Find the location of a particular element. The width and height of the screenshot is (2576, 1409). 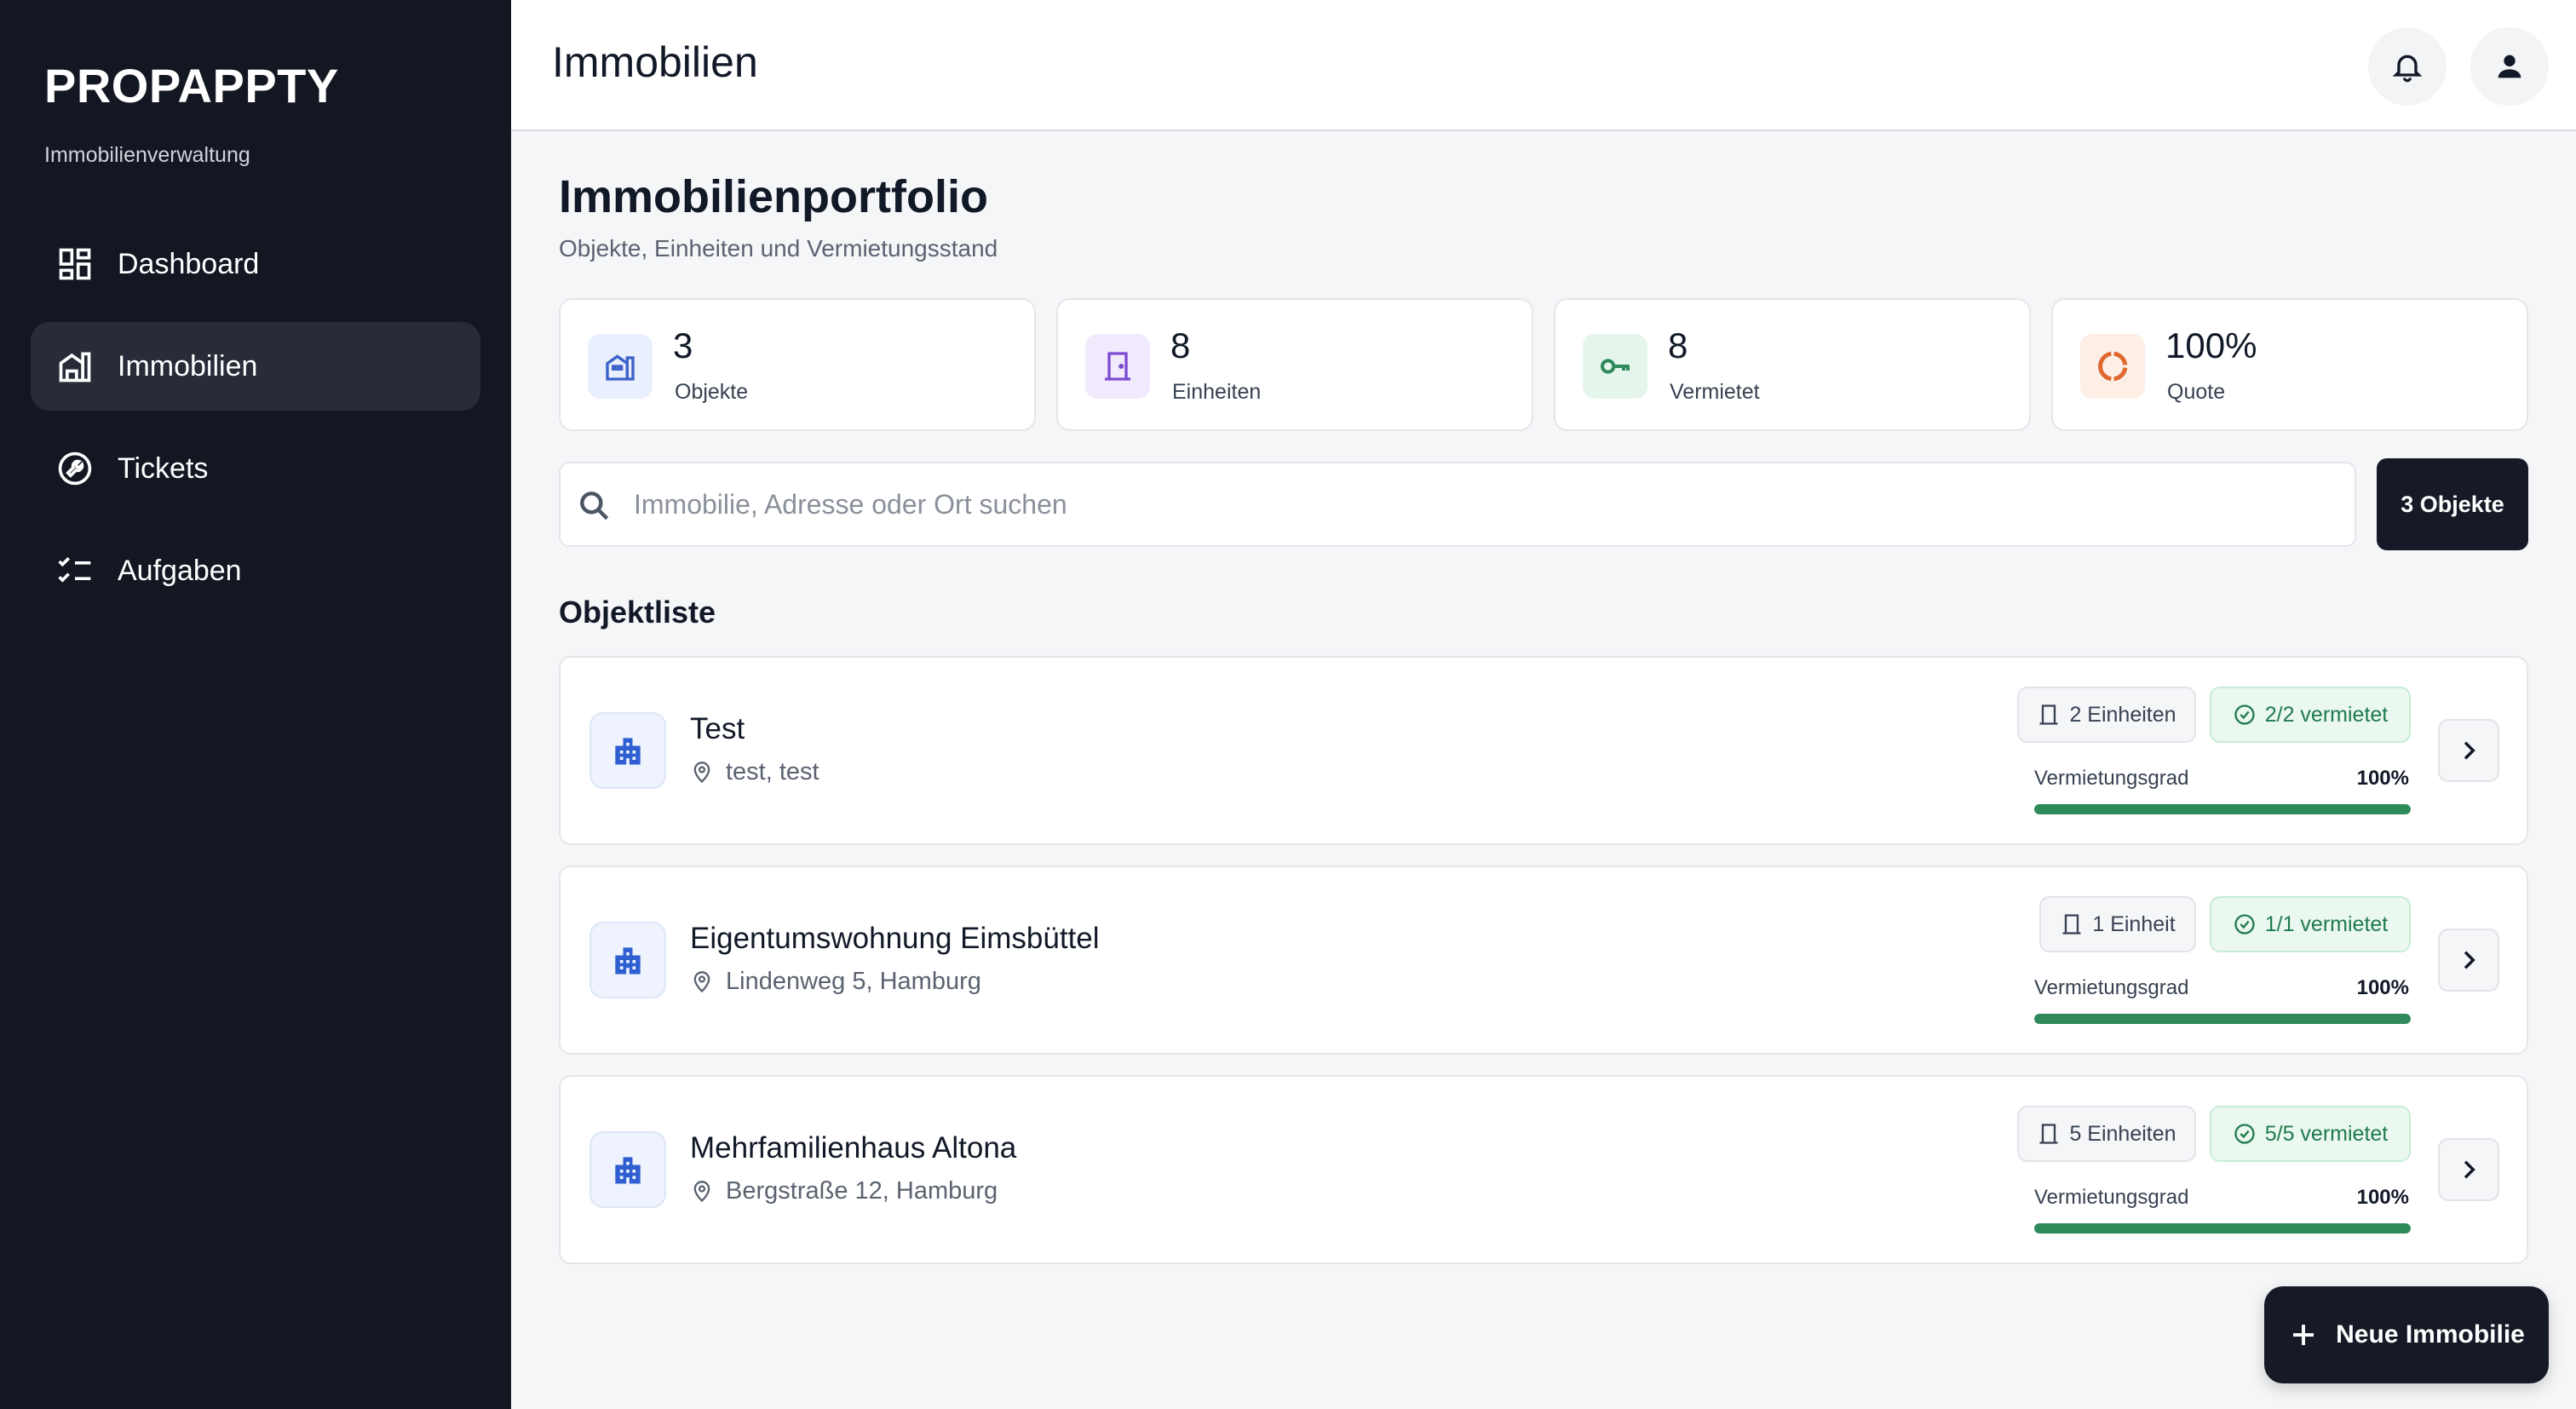

account-button is located at coordinates (2510, 66).